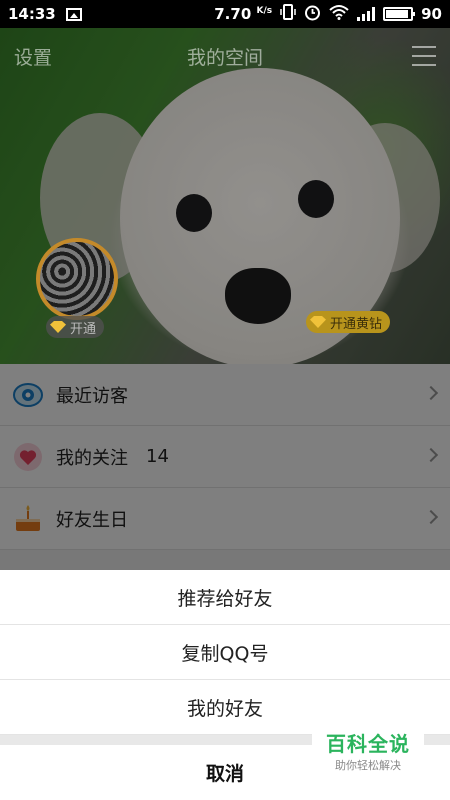 The image size is (450, 800). Describe the element at coordinates (348, 322) in the screenshot. I see `yellow-diamond-badge: 开通黄钻` at that location.